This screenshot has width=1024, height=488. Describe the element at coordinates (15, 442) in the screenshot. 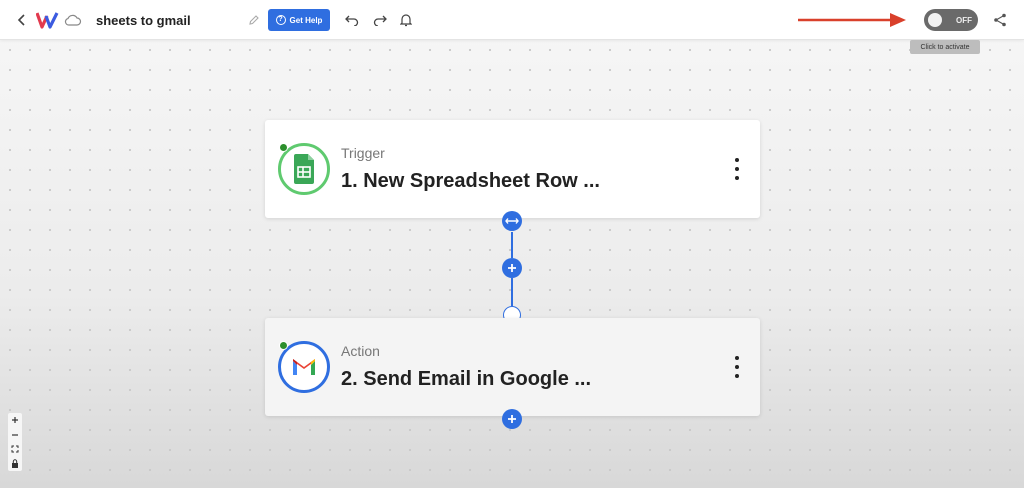

I see `canvas-controls` at that location.